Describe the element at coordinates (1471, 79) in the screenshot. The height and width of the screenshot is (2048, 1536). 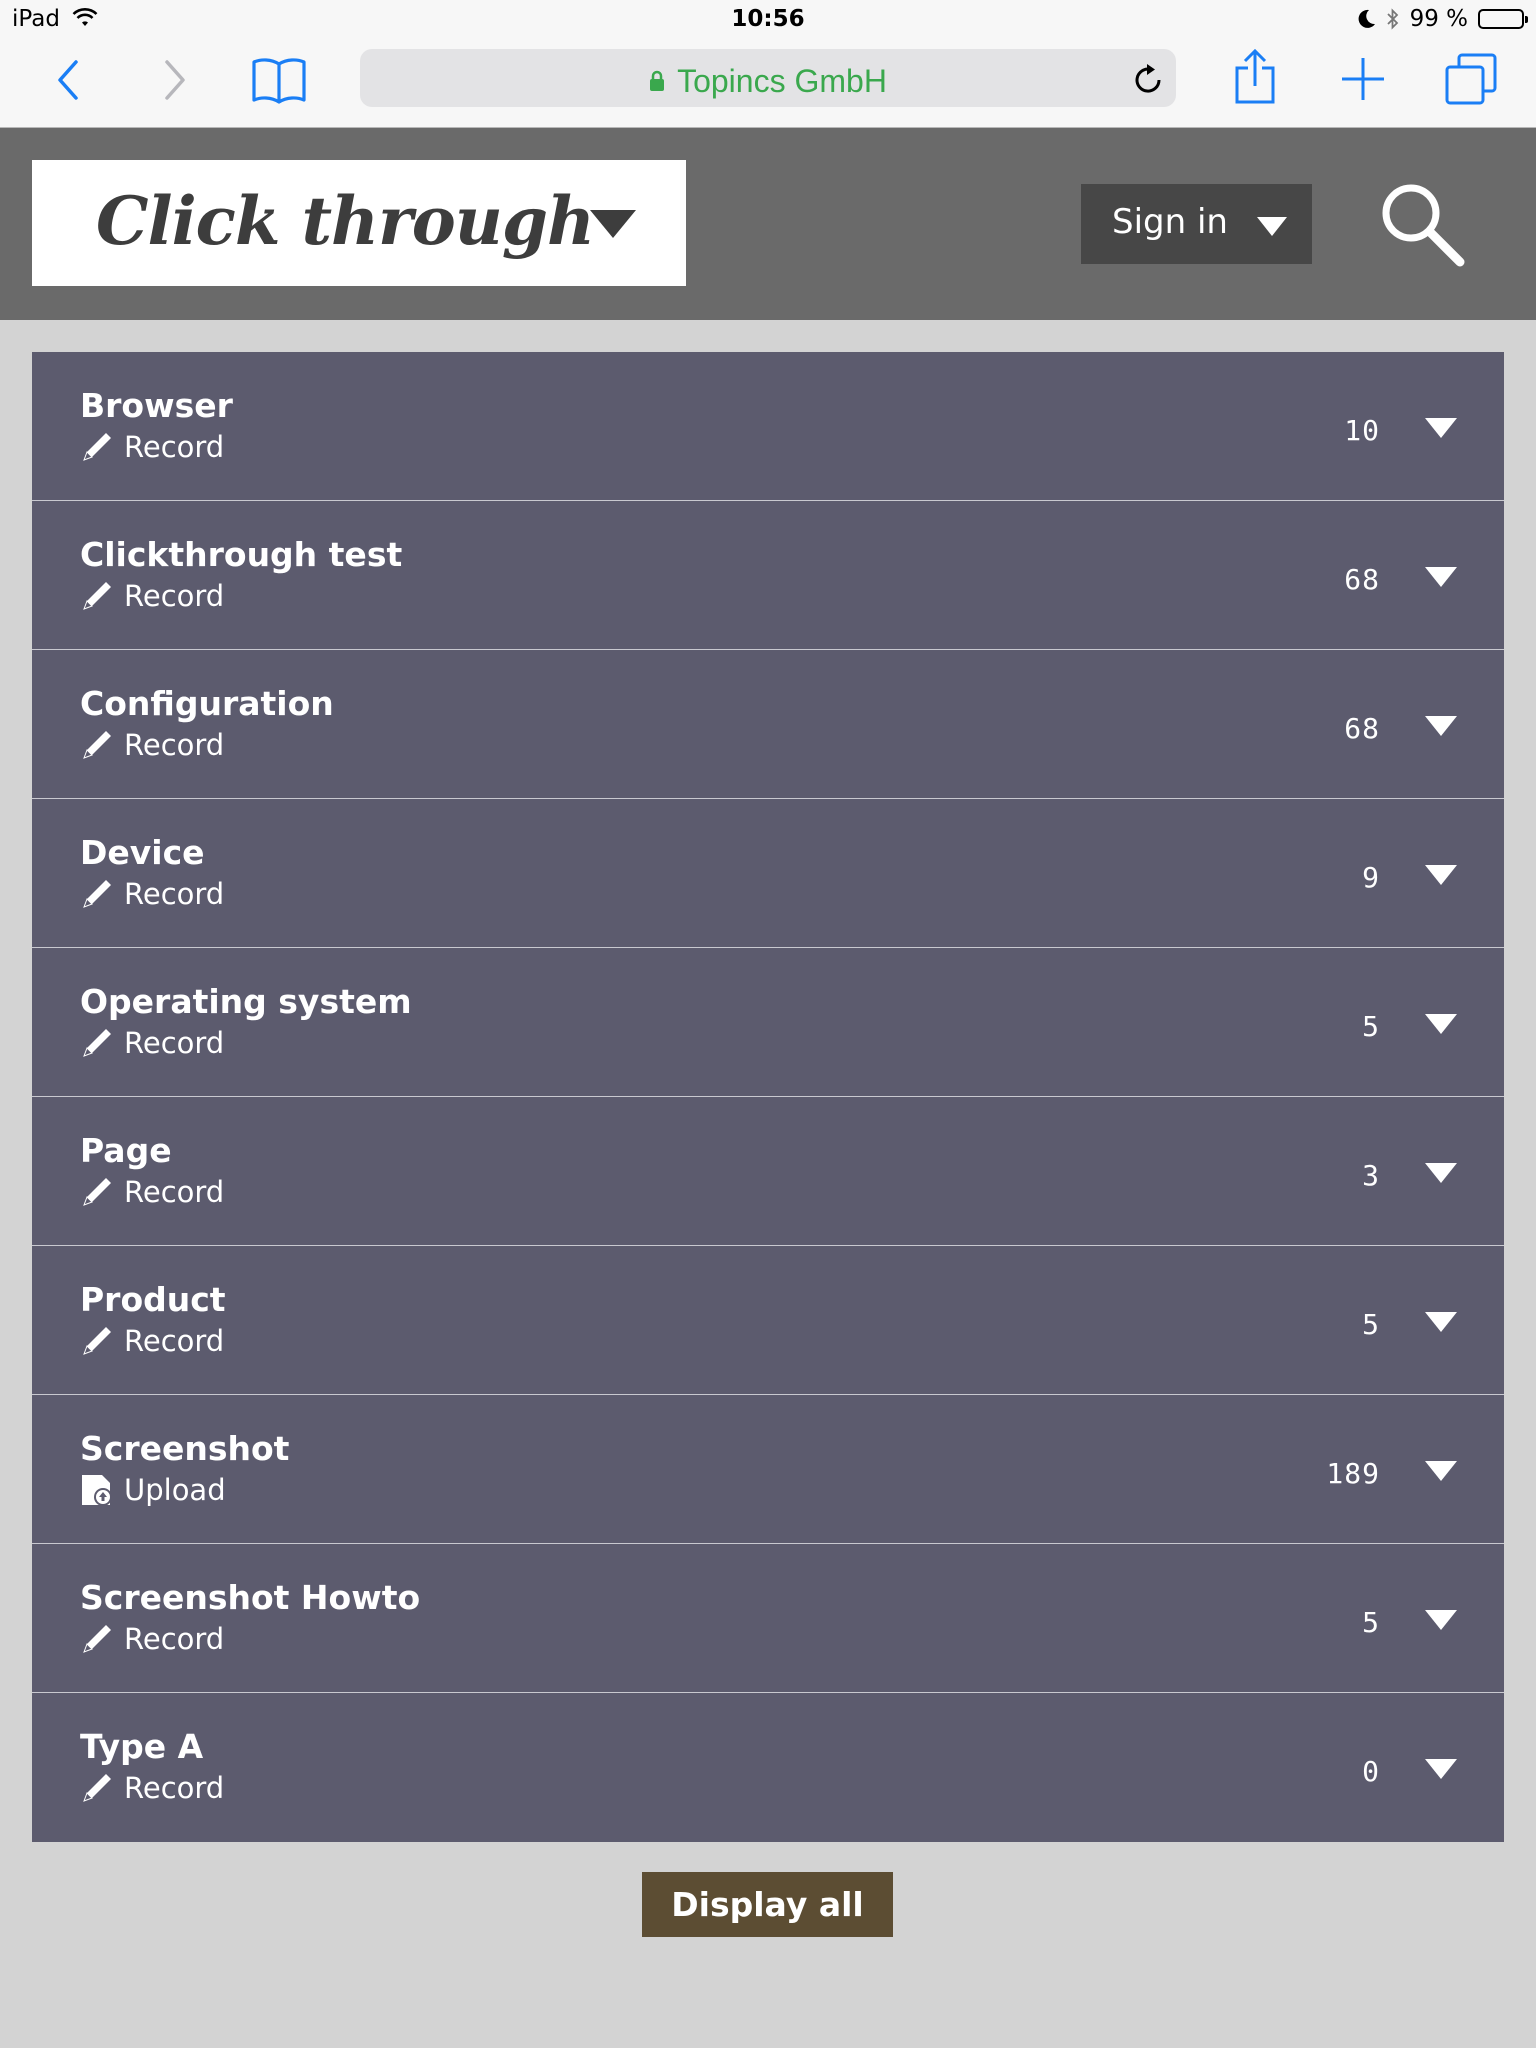
I see `tabs-overview-icon` at that location.